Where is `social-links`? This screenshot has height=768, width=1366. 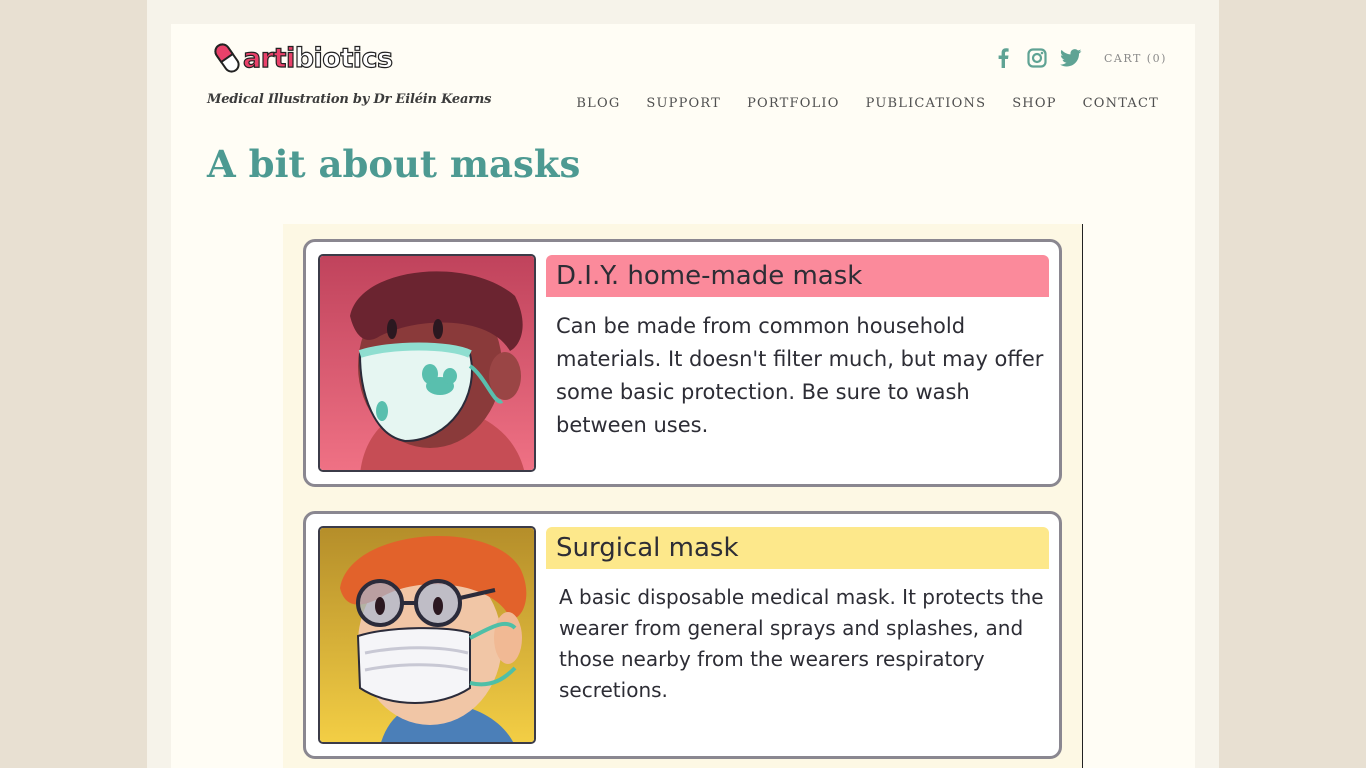
social-links is located at coordinates (1037, 58).